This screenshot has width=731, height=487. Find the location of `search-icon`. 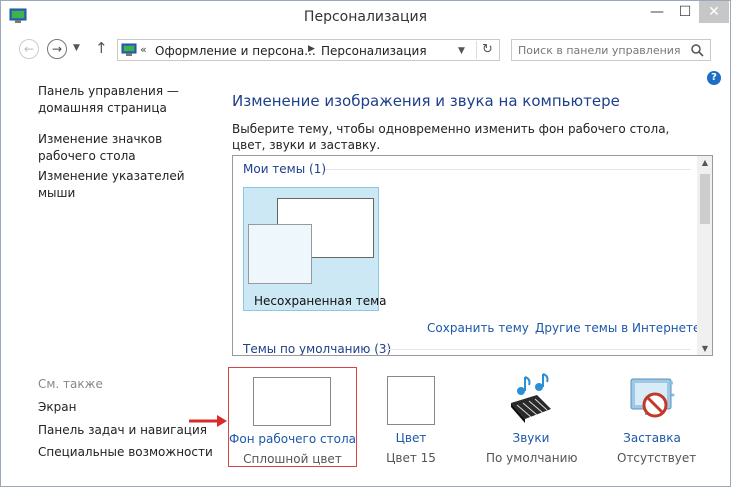

search-icon is located at coordinates (697, 50).